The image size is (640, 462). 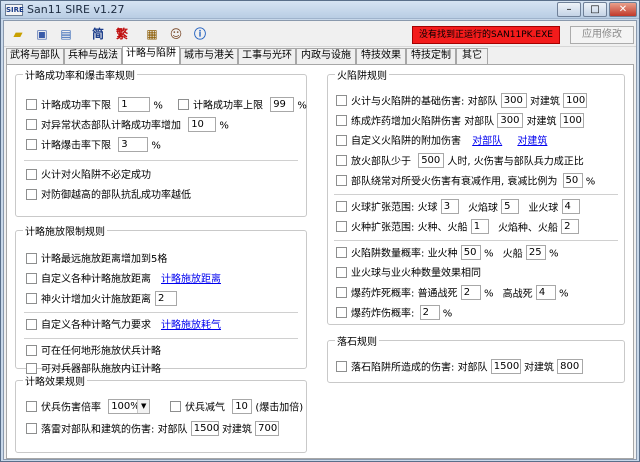 I want to click on decay-checkbox, so click(x=341, y=180).